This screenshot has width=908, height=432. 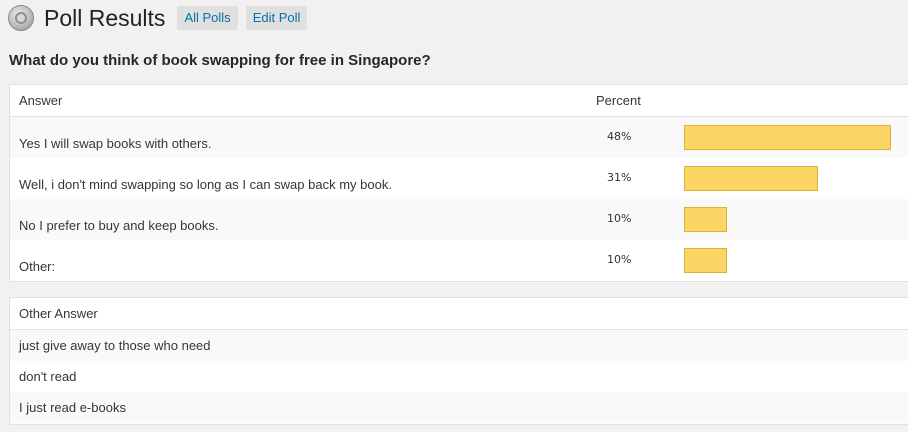 What do you see at coordinates (459, 219) in the screenshot?
I see `result-row: No I prefer to buy and keep books. 10%` at bounding box center [459, 219].